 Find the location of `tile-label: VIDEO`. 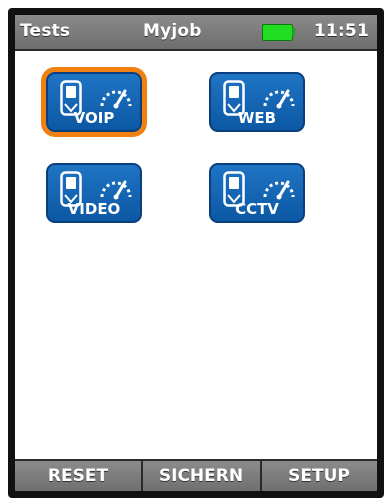

tile-label: VIDEO is located at coordinates (94, 209).